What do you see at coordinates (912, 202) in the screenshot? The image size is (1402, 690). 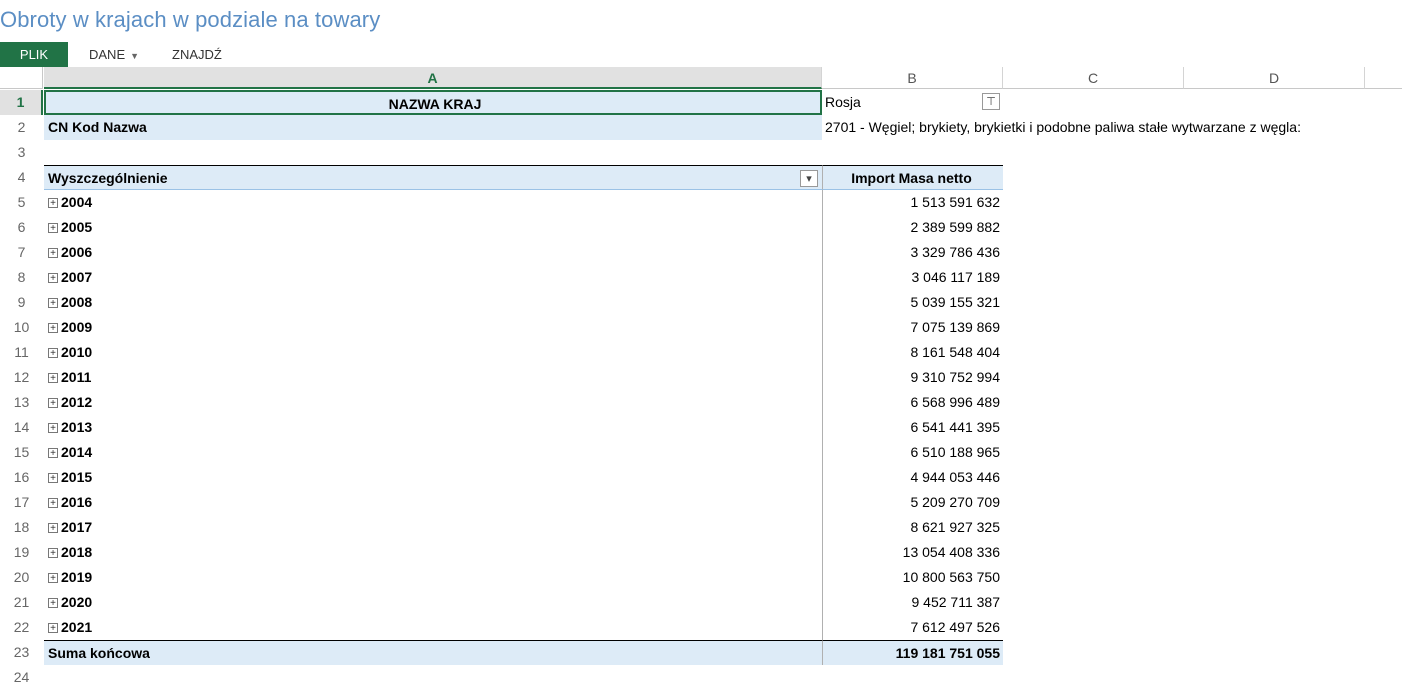 I see `pivot-row-value: 1 513 591 632` at bounding box center [912, 202].